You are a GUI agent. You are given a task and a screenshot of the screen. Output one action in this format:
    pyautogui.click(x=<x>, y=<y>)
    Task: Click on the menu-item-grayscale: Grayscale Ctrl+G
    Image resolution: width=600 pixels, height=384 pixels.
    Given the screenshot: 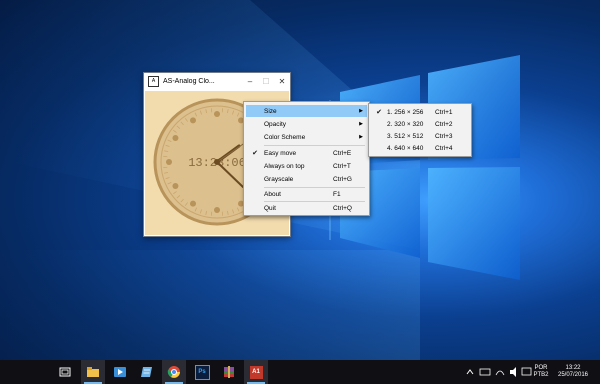 What is the action you would take?
    pyautogui.click(x=306, y=179)
    